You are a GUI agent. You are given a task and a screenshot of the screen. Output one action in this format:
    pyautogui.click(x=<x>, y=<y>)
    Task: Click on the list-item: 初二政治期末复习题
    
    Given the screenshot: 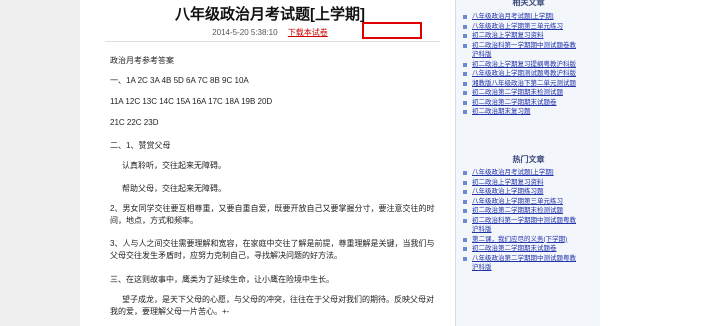 What is the action you would take?
    pyautogui.click(x=530, y=112)
    